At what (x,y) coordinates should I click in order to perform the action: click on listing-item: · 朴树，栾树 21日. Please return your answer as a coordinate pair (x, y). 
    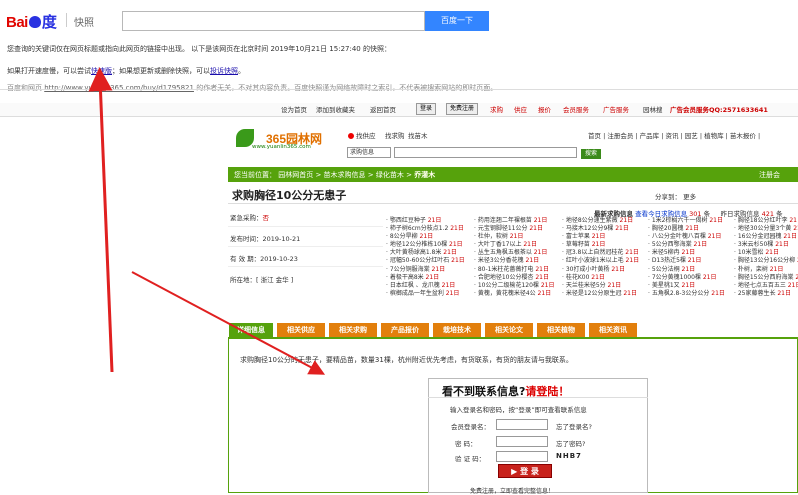
    Looking at the image, I should click on (766, 270).